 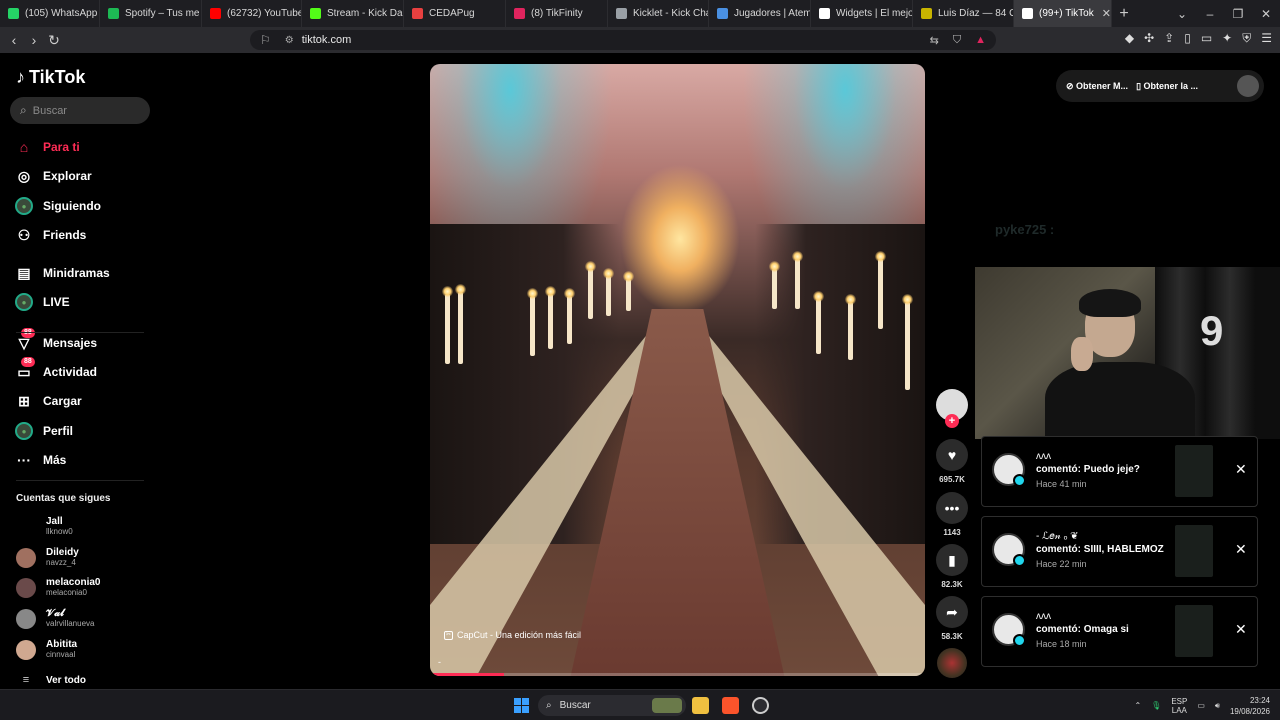 What do you see at coordinates (760, 705) in the screenshot?
I see `app-icon` at bounding box center [760, 705].